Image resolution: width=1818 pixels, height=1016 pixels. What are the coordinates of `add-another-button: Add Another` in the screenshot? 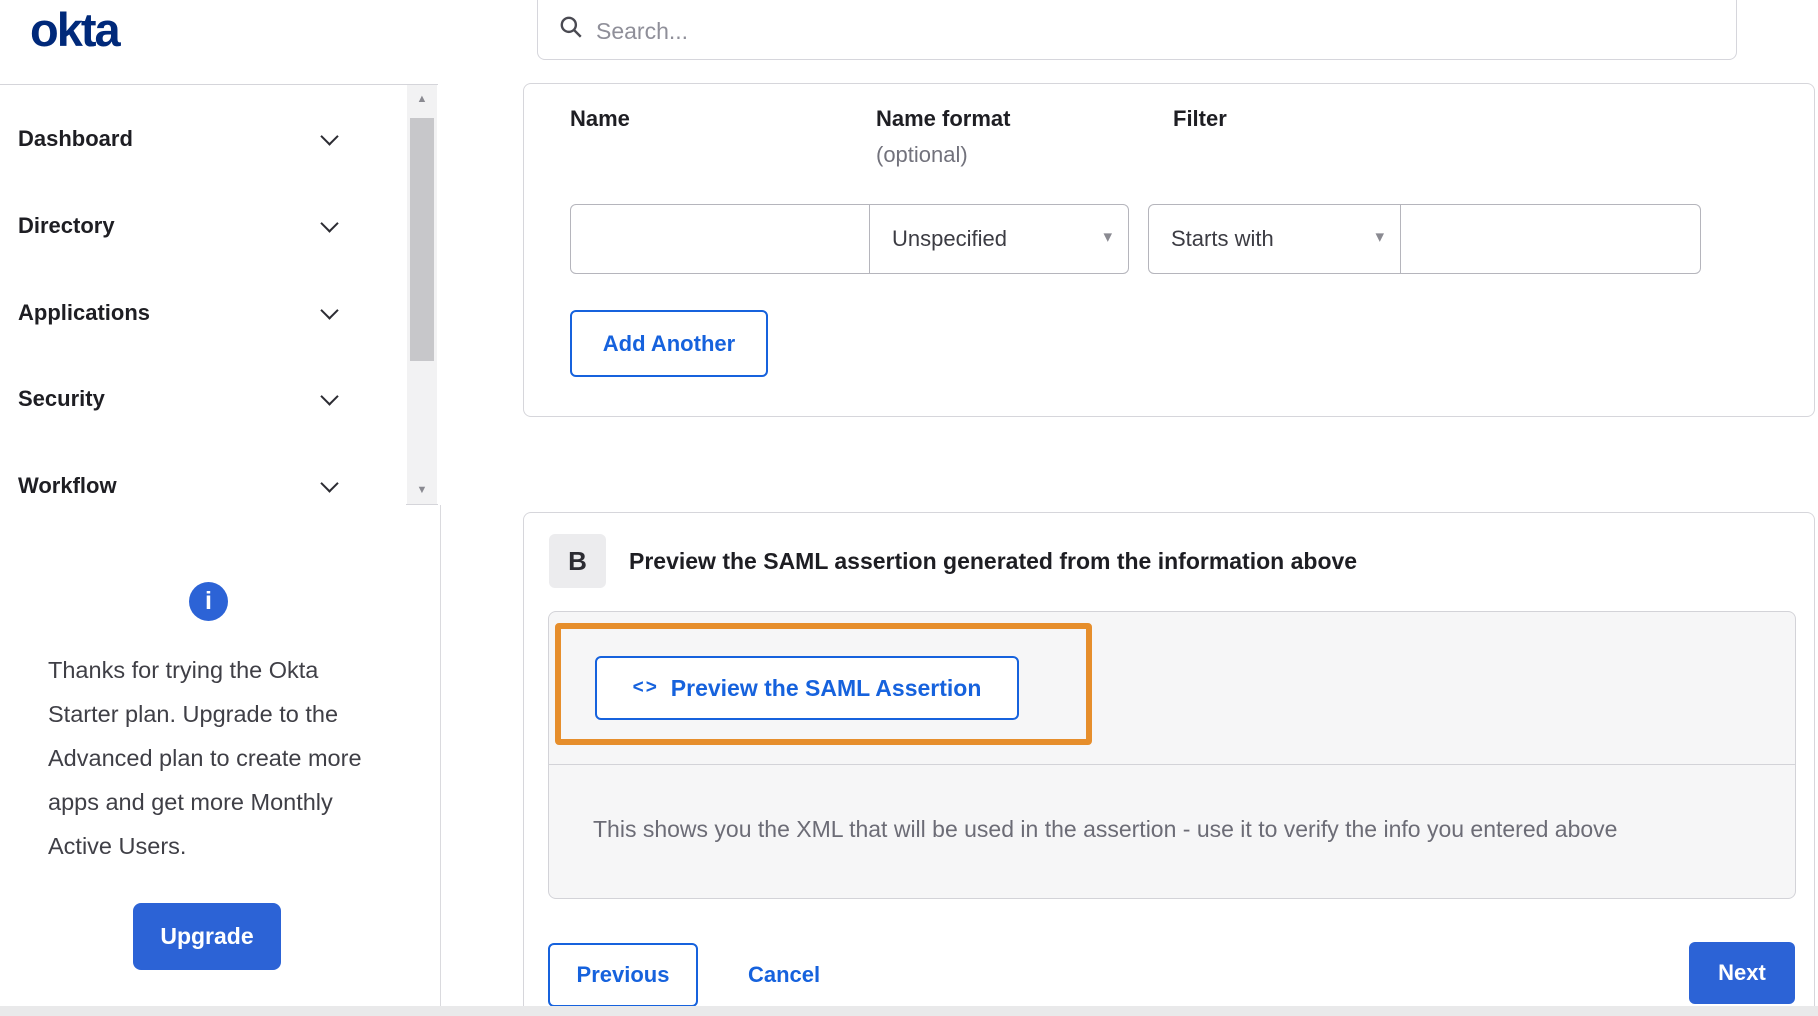 It's located at (669, 343).